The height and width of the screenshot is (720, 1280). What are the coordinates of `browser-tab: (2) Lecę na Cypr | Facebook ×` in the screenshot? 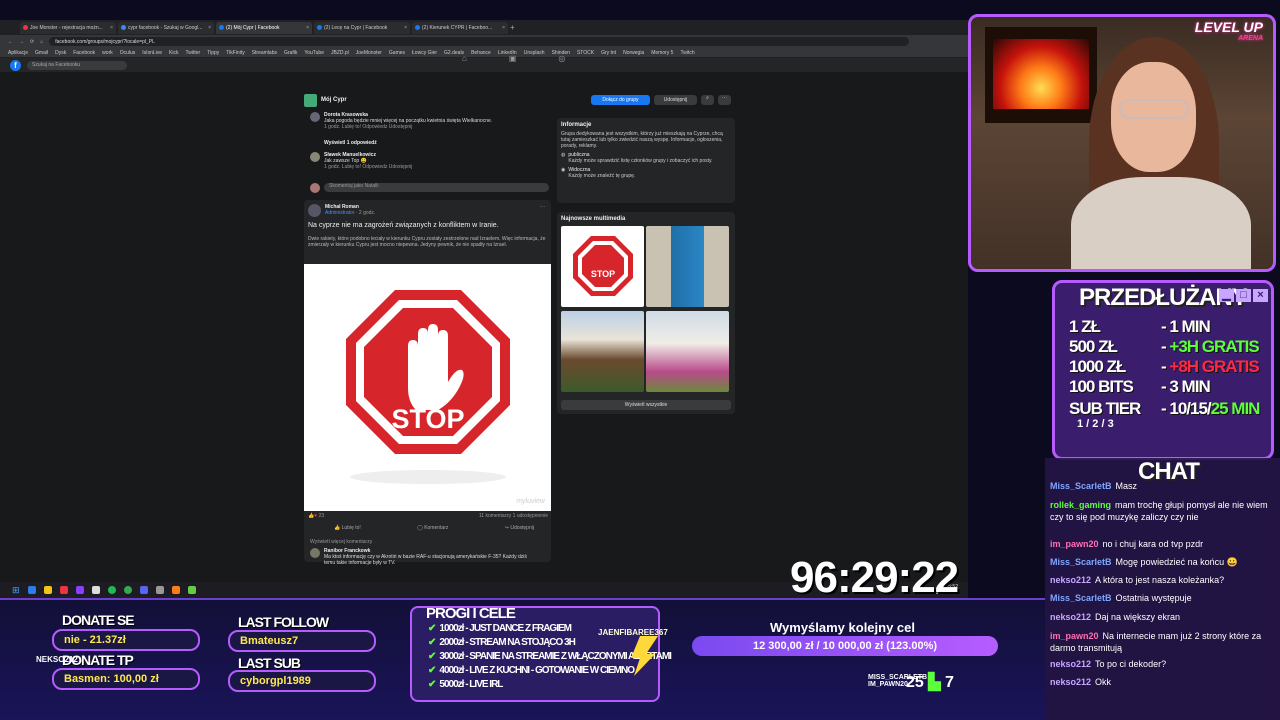 It's located at (362, 27).